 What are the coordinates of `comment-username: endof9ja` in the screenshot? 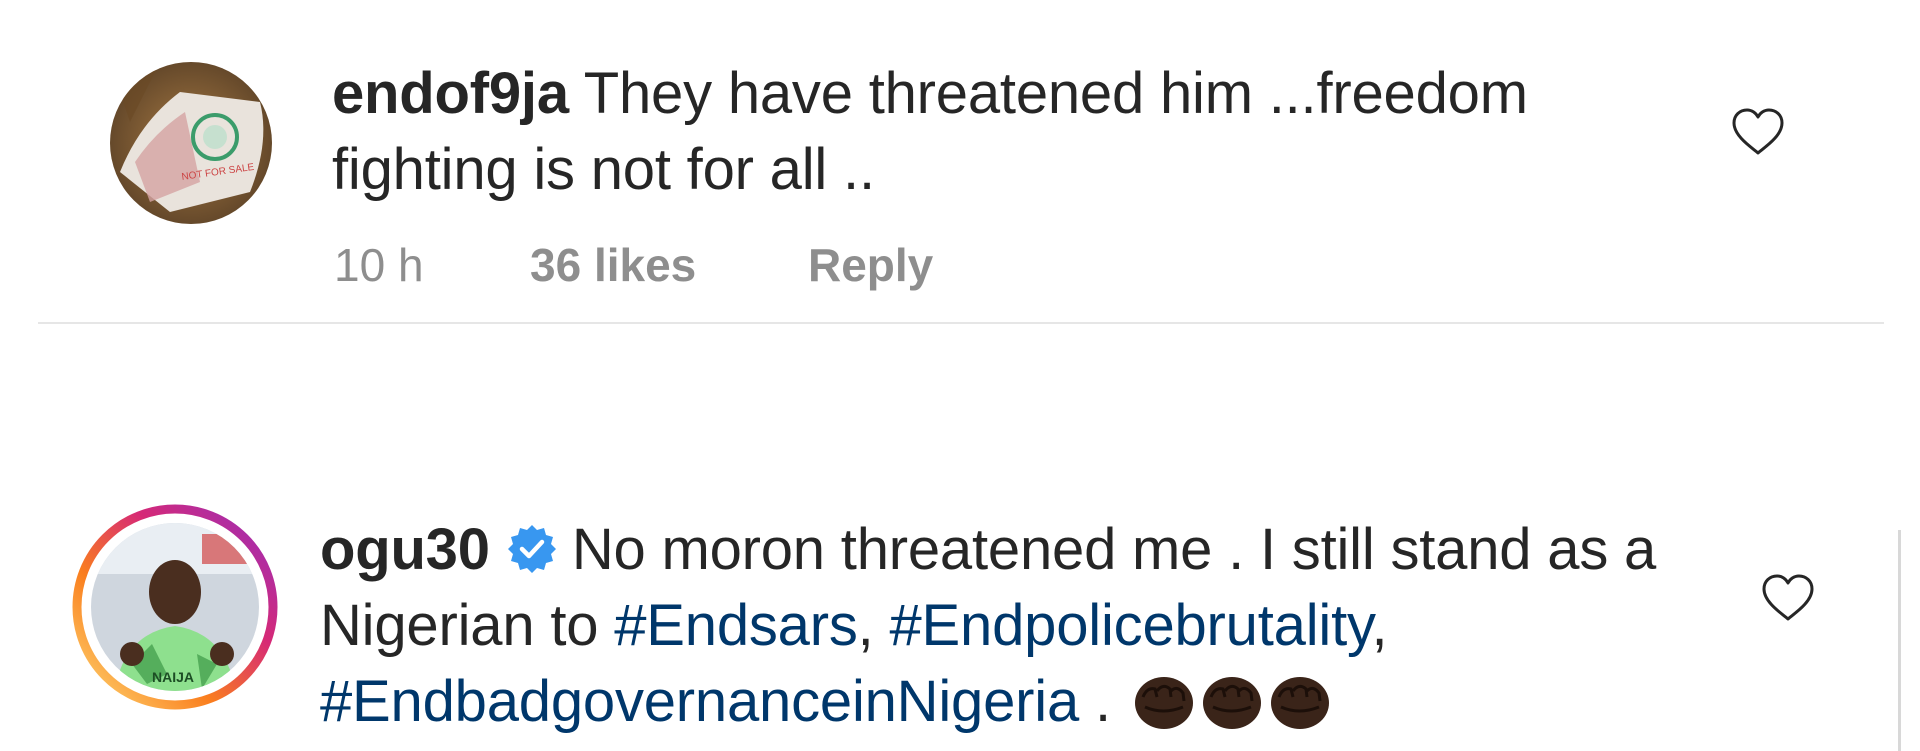 It's located at (450, 93).